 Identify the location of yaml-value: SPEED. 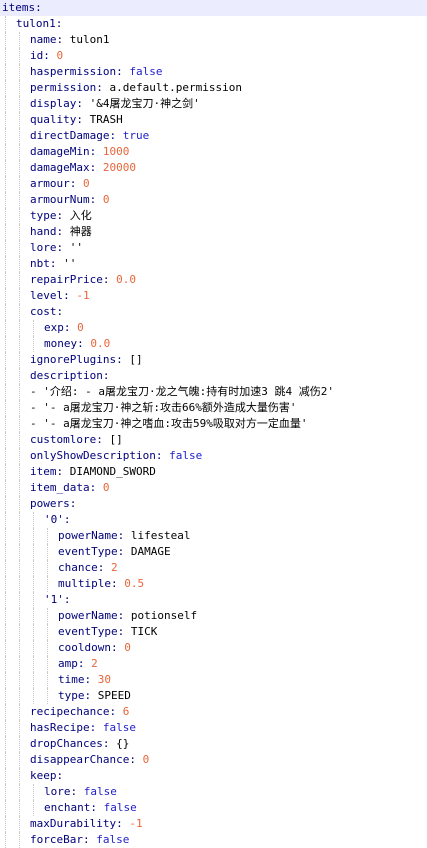
(114, 695).